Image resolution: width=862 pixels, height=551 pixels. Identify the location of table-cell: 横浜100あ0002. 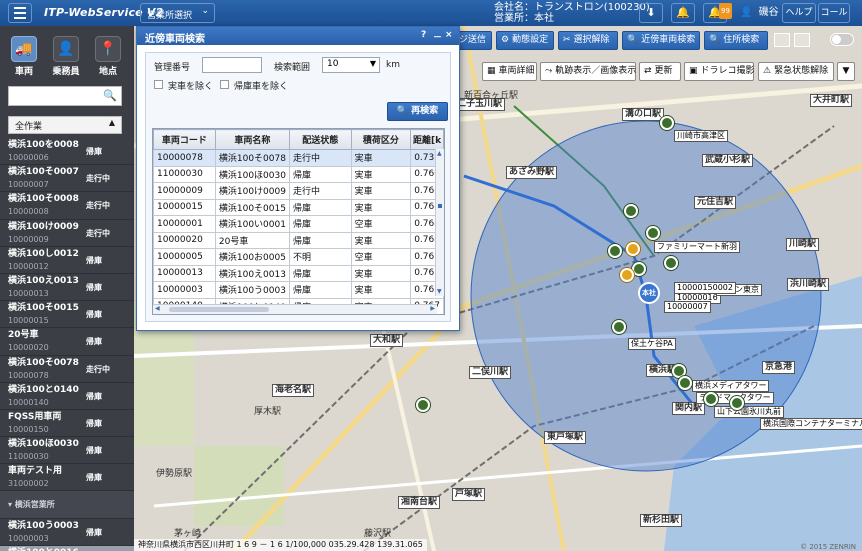
(252, 315).